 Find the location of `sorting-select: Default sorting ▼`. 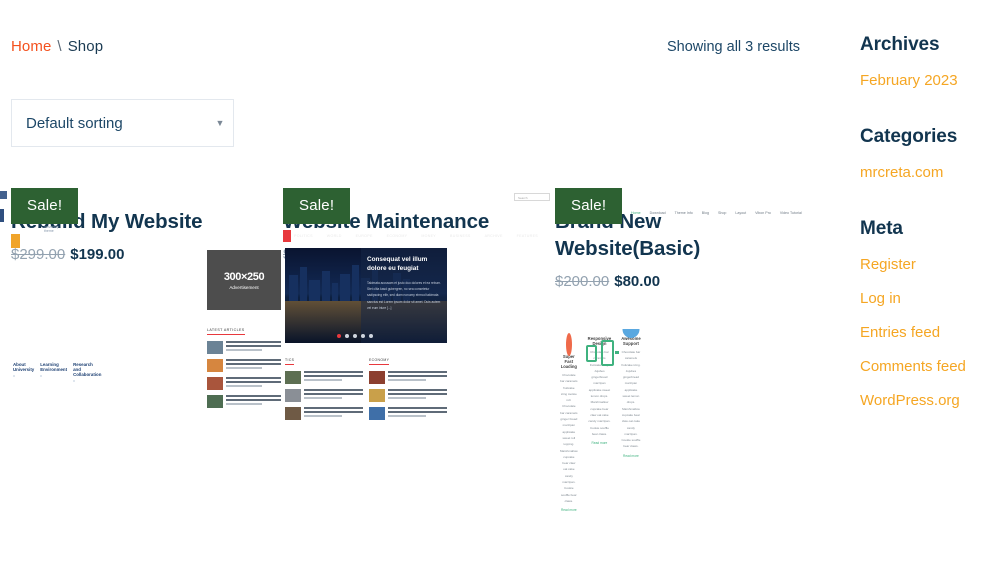

sorting-select: Default sorting ▼ is located at coordinates (122, 123).